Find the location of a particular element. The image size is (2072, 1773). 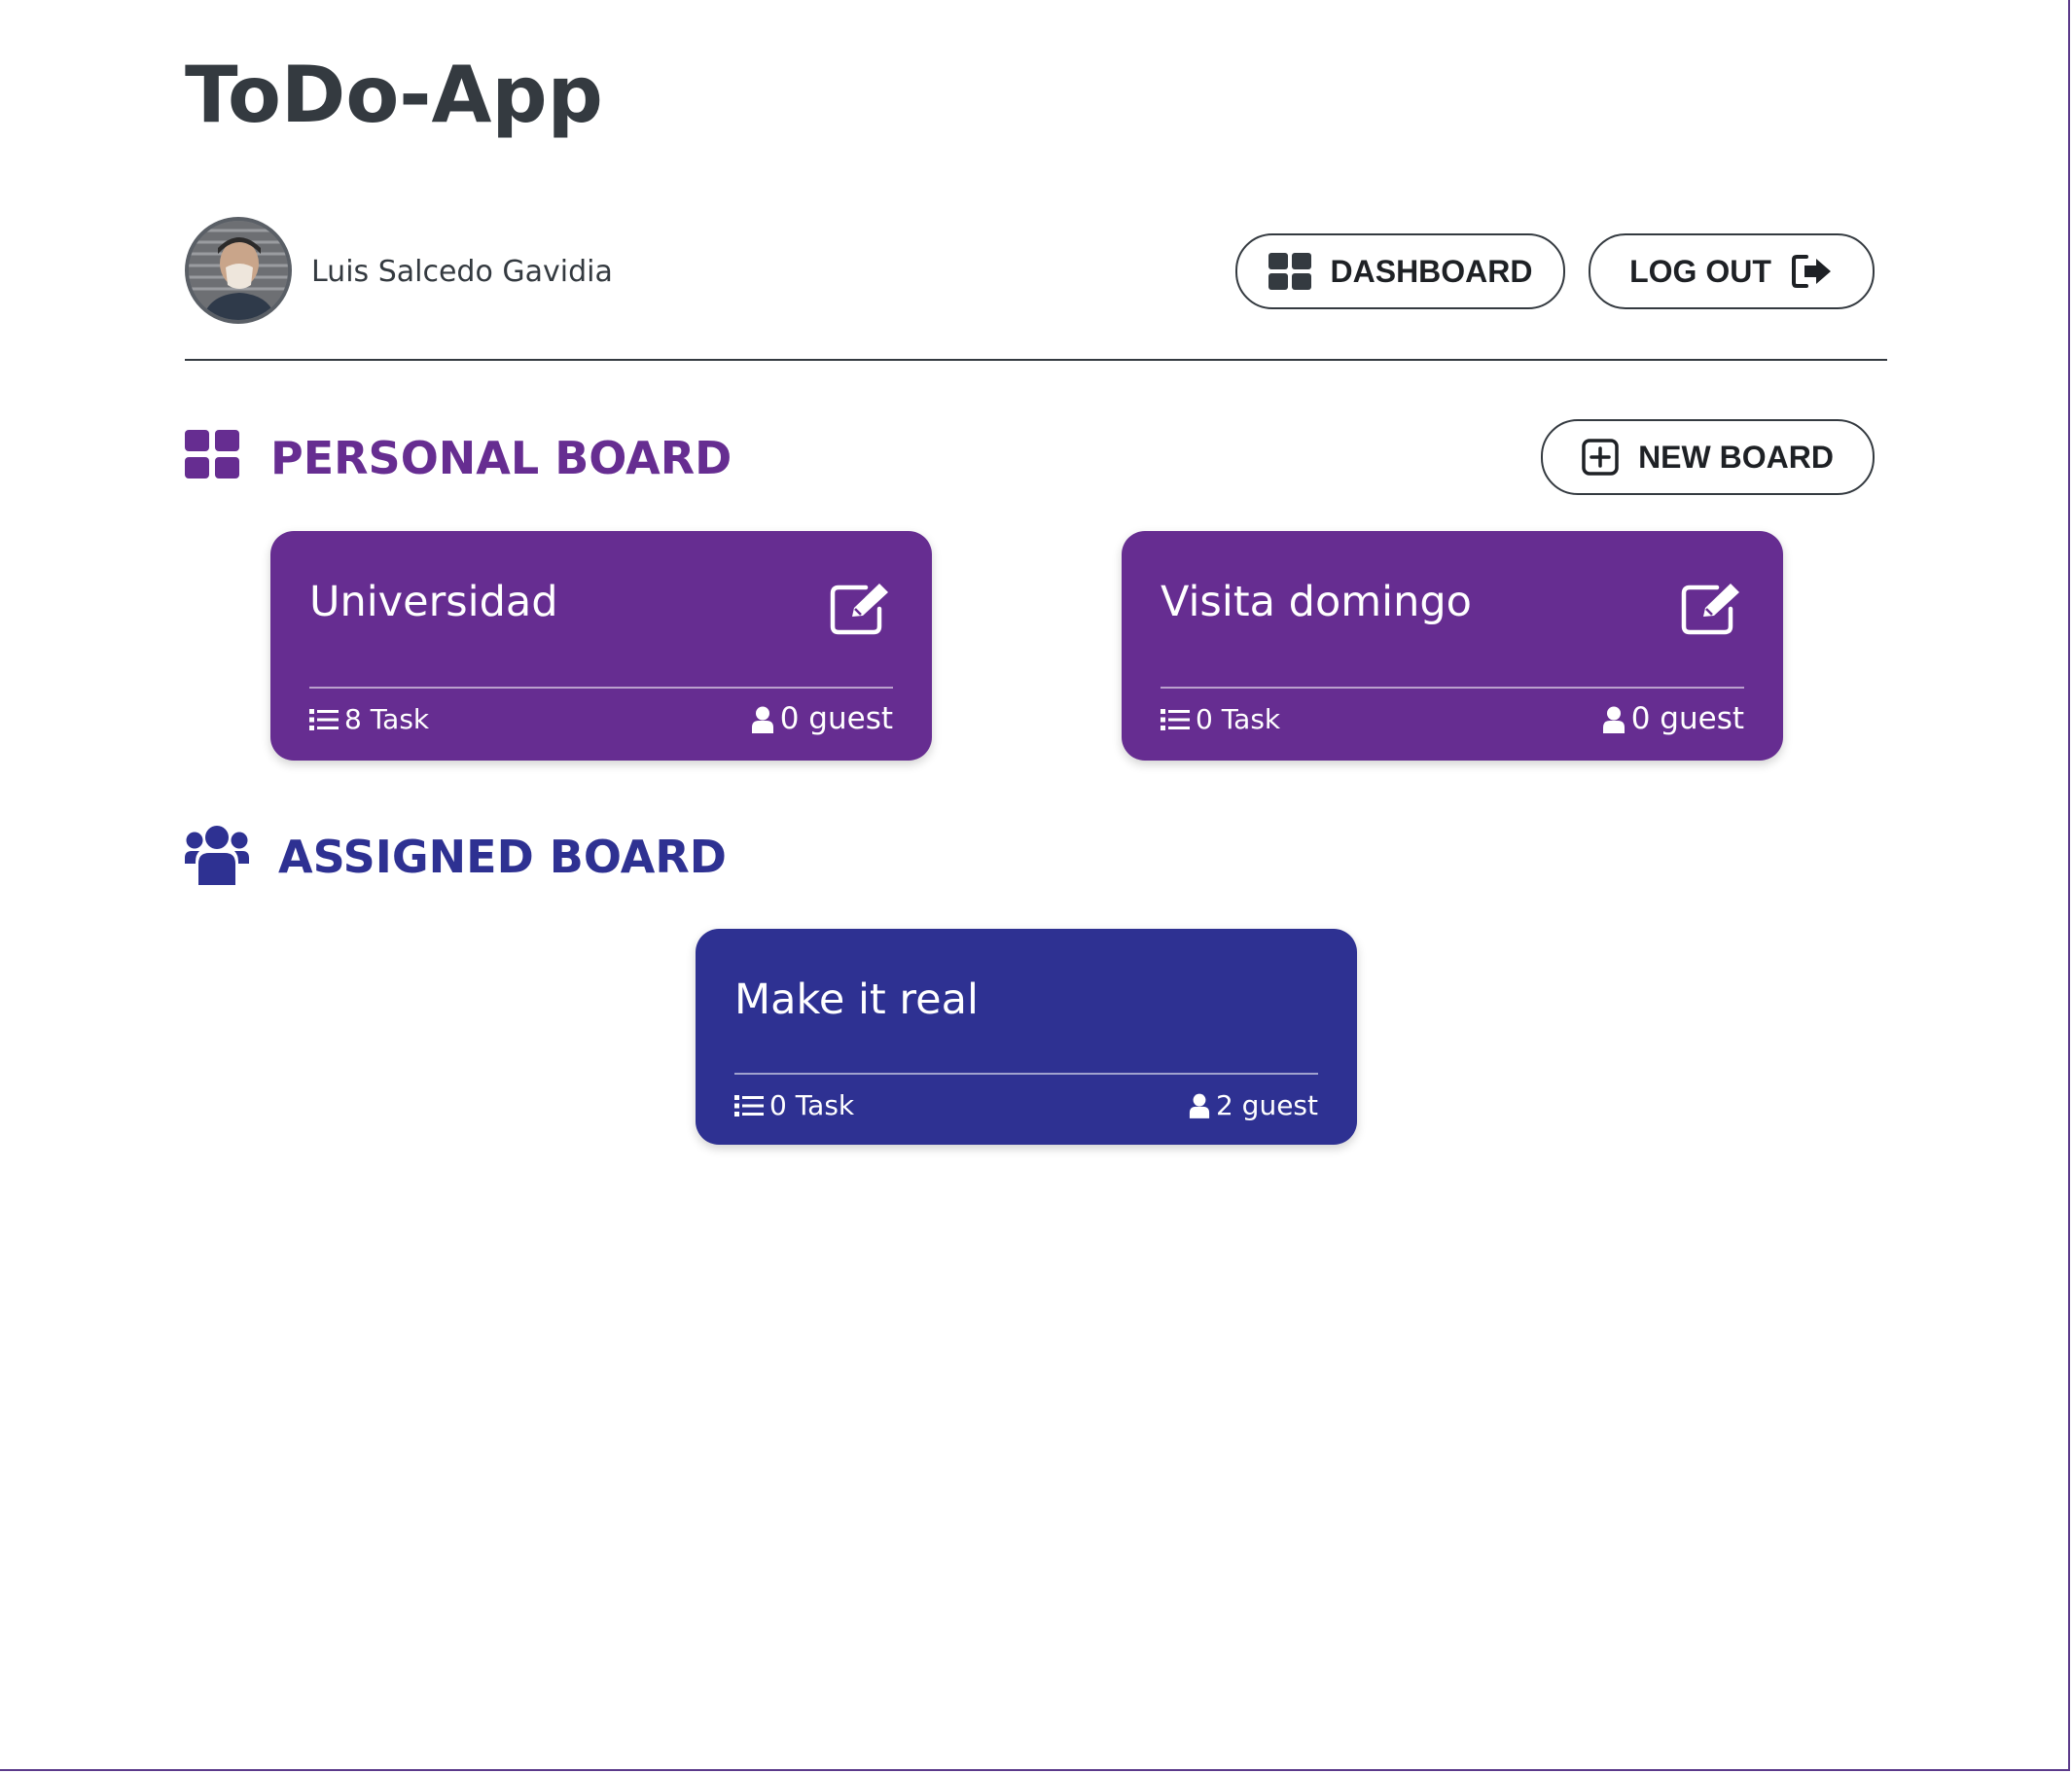

header-divider is located at coordinates (1036, 360).